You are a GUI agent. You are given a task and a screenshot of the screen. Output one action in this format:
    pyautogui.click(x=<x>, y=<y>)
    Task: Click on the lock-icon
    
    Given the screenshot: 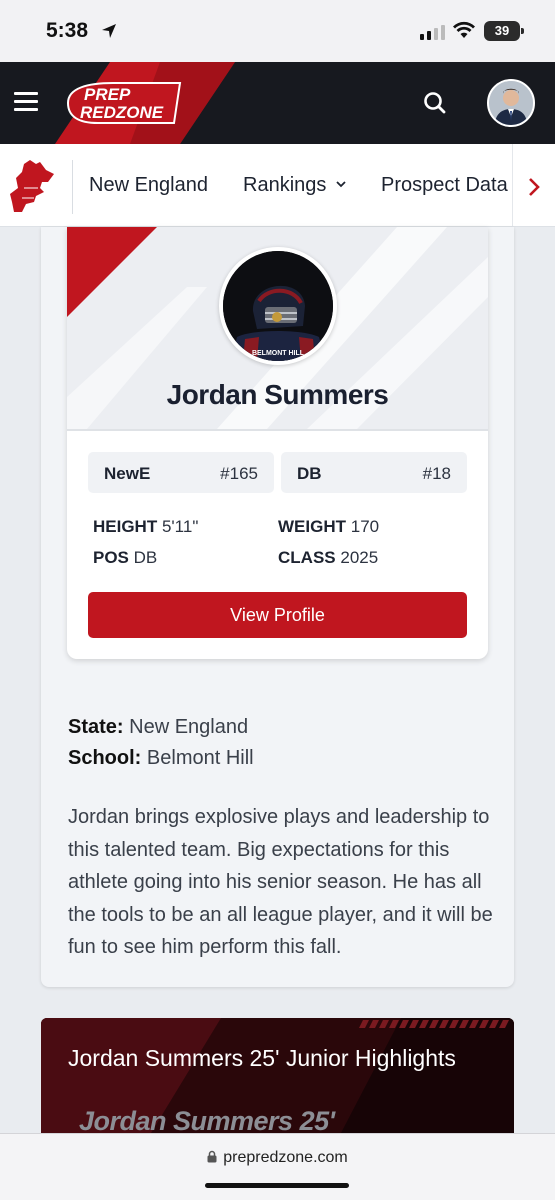 What is the action you would take?
    pyautogui.click(x=212, y=1156)
    